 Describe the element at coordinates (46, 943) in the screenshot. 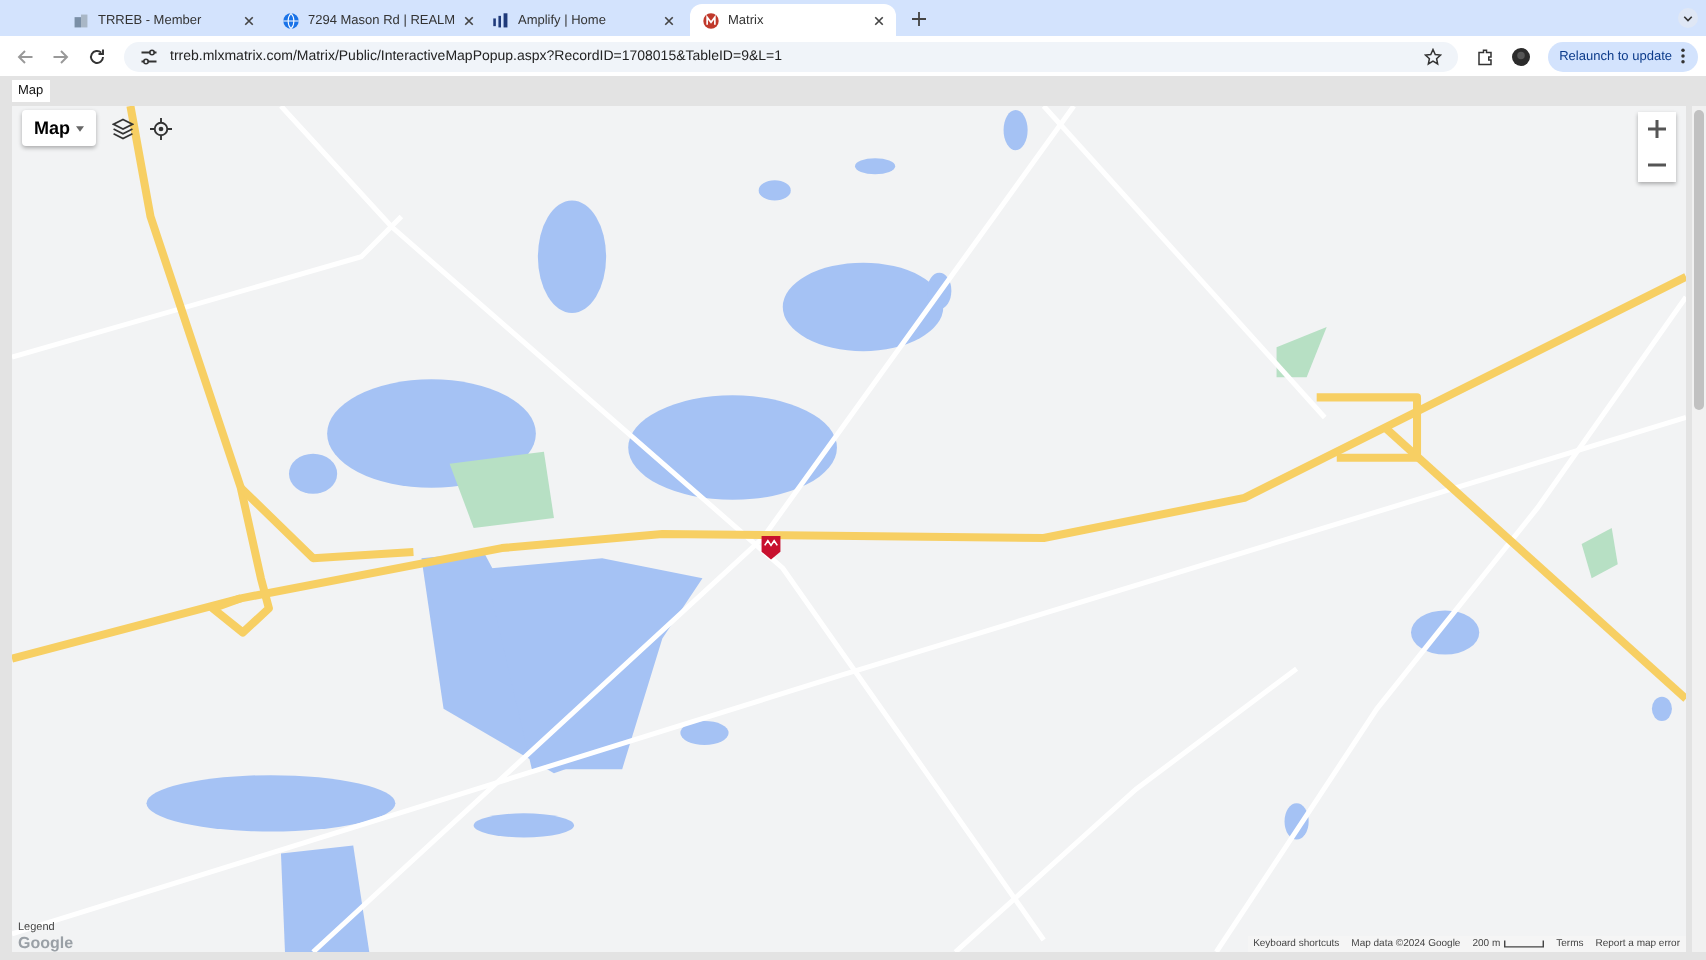

I see `google-logo: Google` at that location.